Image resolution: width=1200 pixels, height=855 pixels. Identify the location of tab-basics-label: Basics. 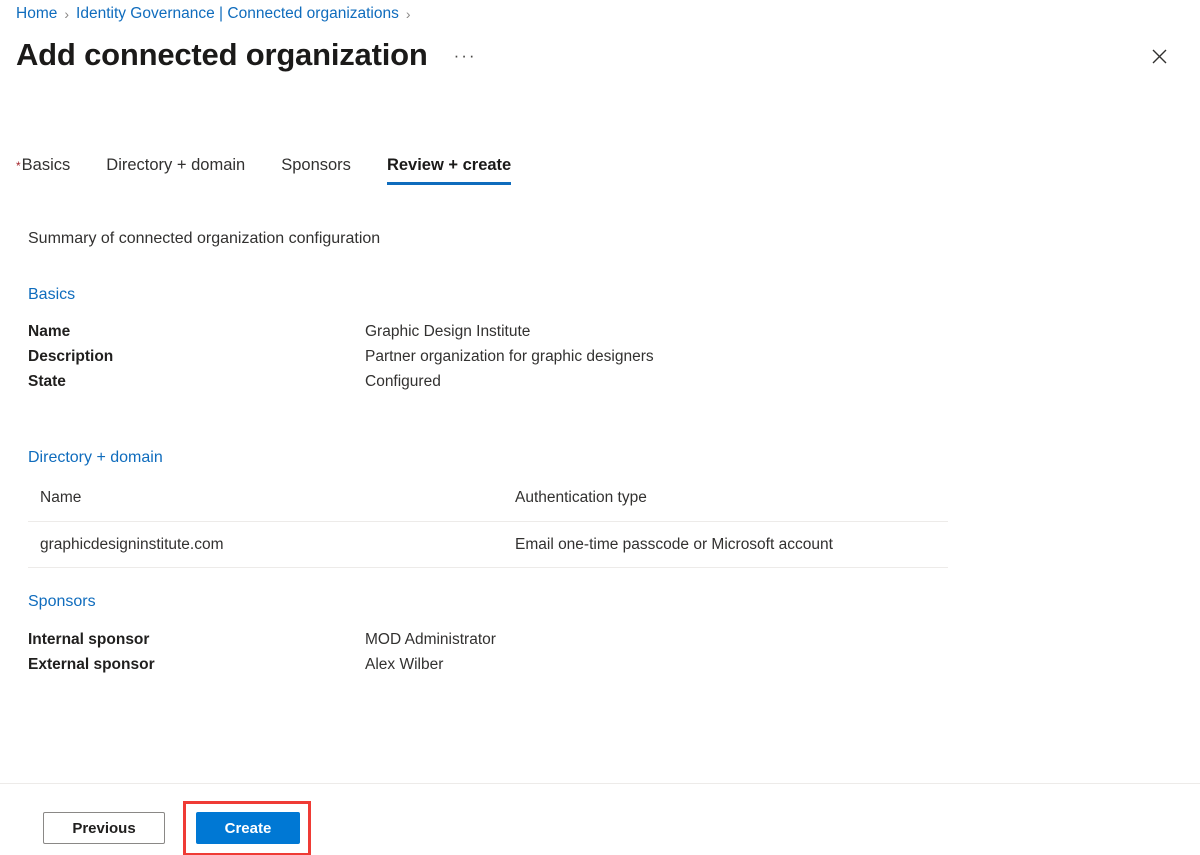
(46, 165).